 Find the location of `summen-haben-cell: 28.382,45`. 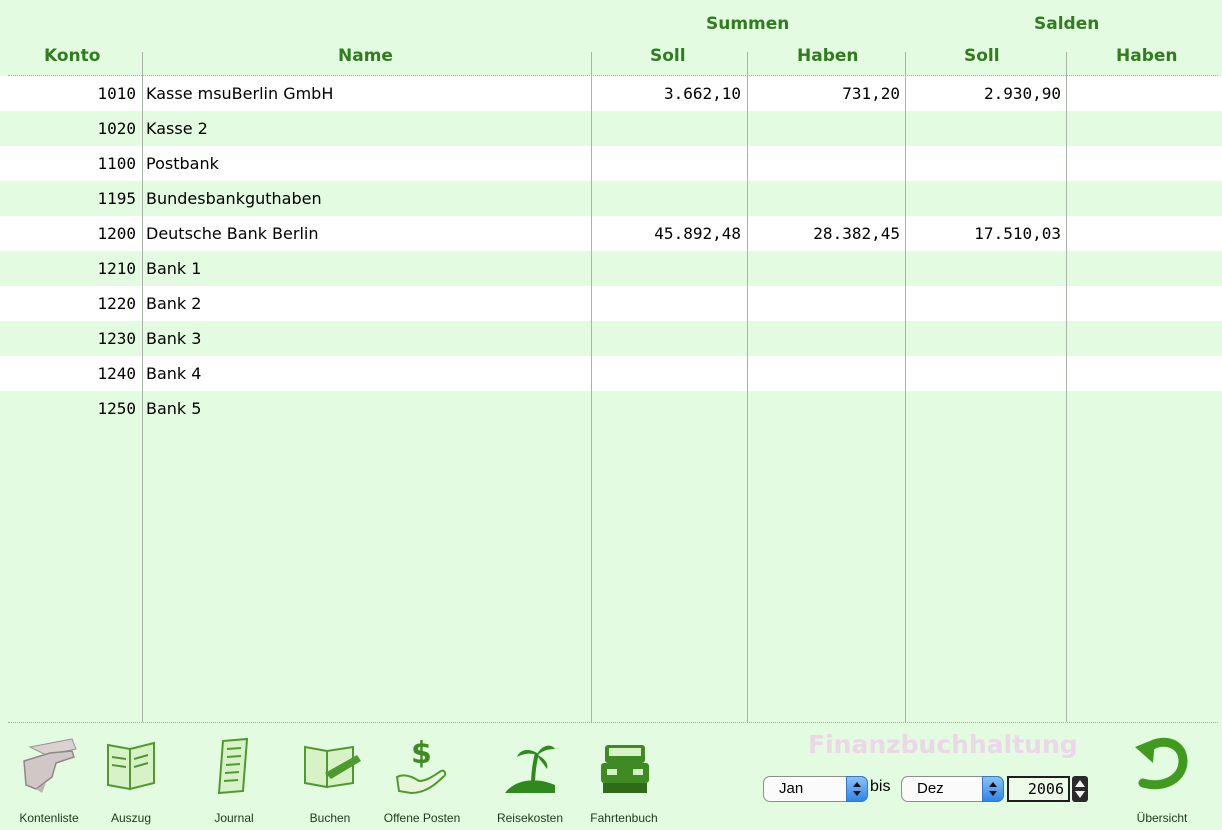

summen-haben-cell: 28.382,45 is located at coordinates (856, 233).